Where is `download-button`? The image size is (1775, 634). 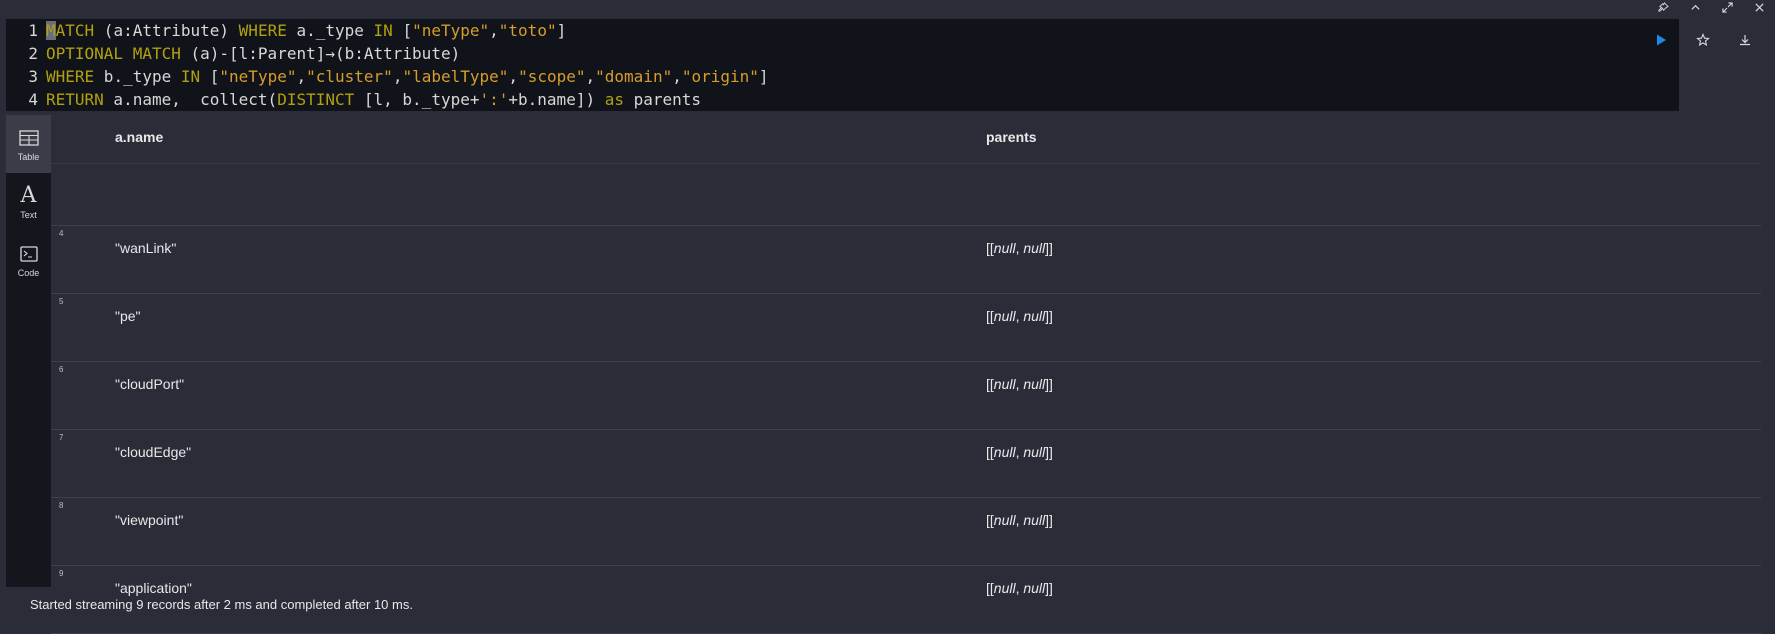 download-button is located at coordinates (1745, 40).